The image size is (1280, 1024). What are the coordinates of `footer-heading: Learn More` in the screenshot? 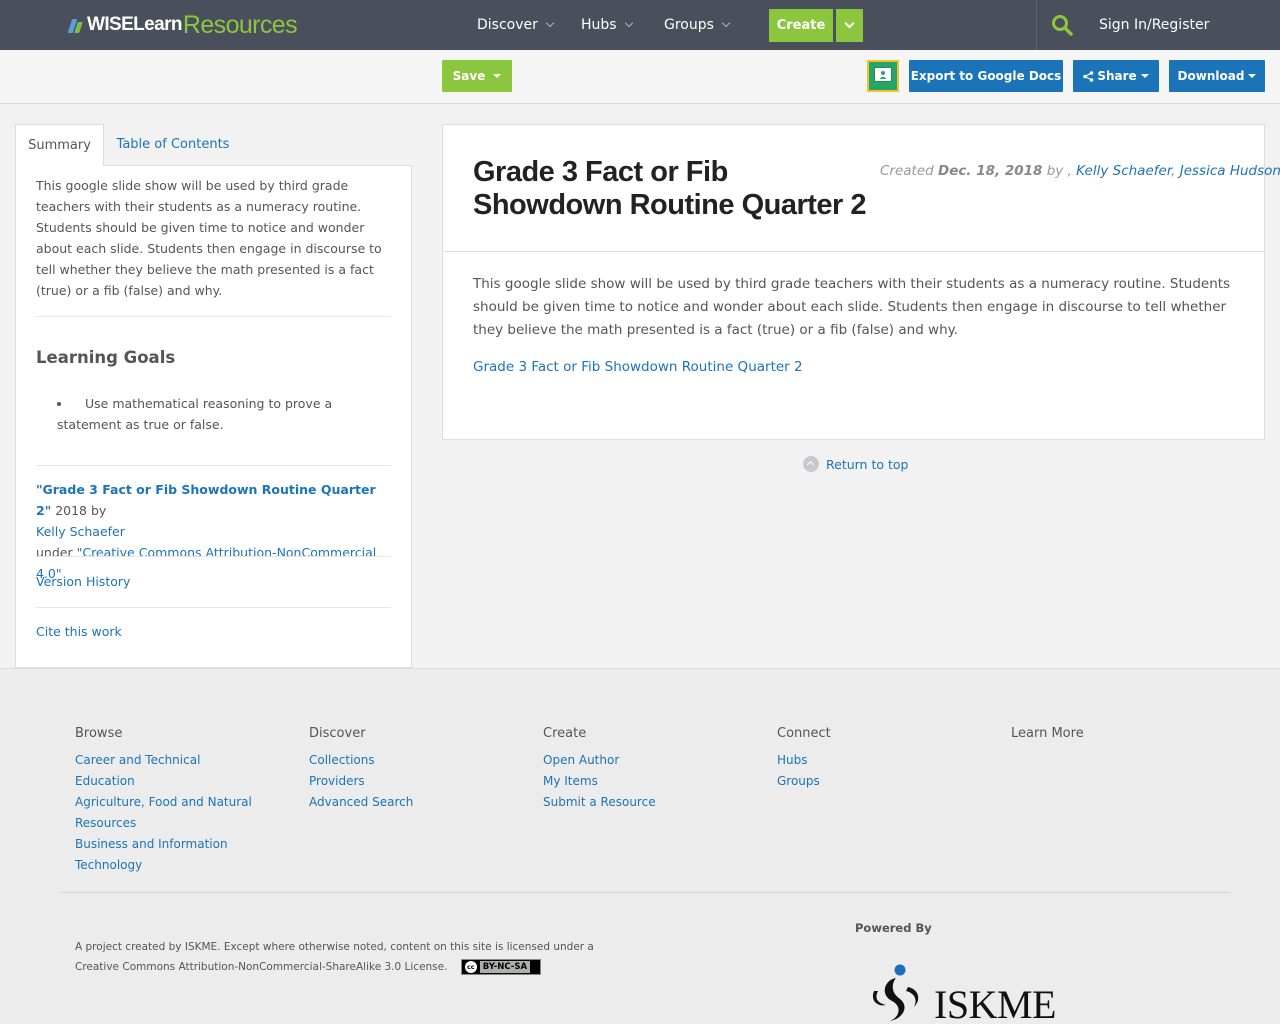 It's located at (1047, 733).